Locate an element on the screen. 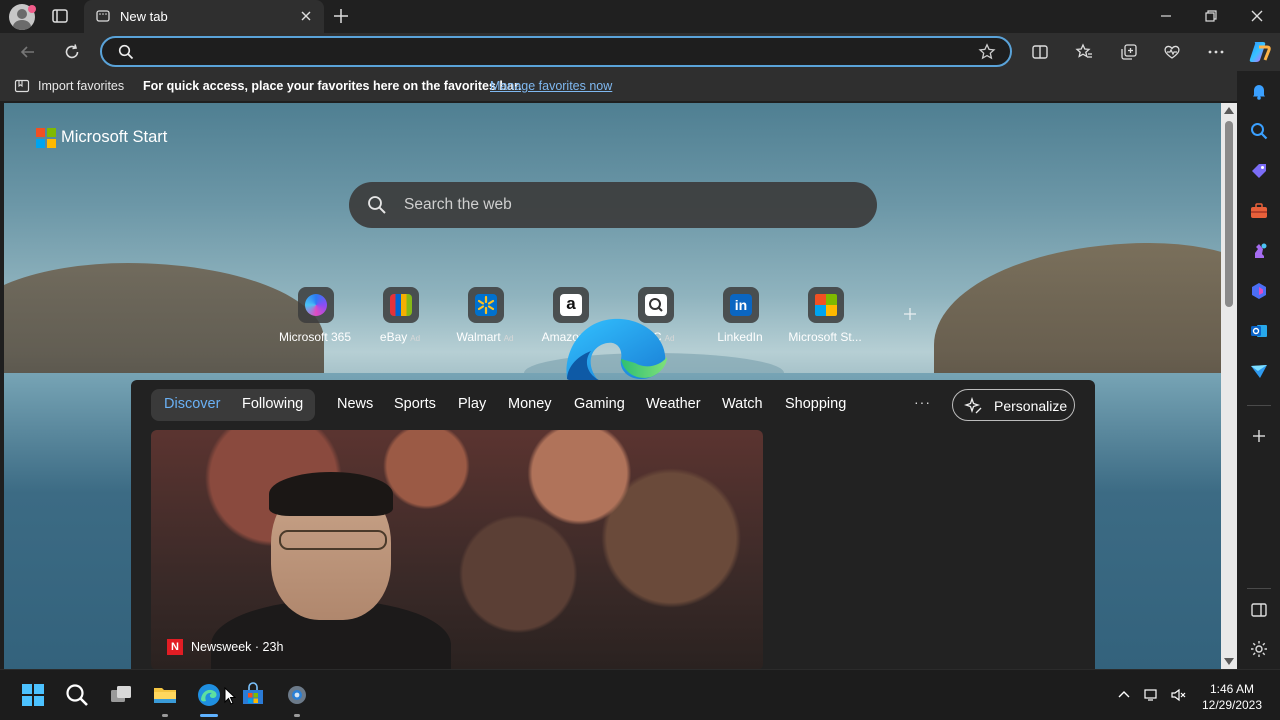 The width and height of the screenshot is (1280, 720). card-image-figure-hair is located at coordinates (331, 494).